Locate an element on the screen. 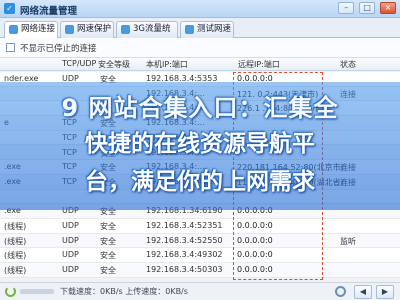  tab-speed-protect: 网速保护 is located at coordinates (87, 29).